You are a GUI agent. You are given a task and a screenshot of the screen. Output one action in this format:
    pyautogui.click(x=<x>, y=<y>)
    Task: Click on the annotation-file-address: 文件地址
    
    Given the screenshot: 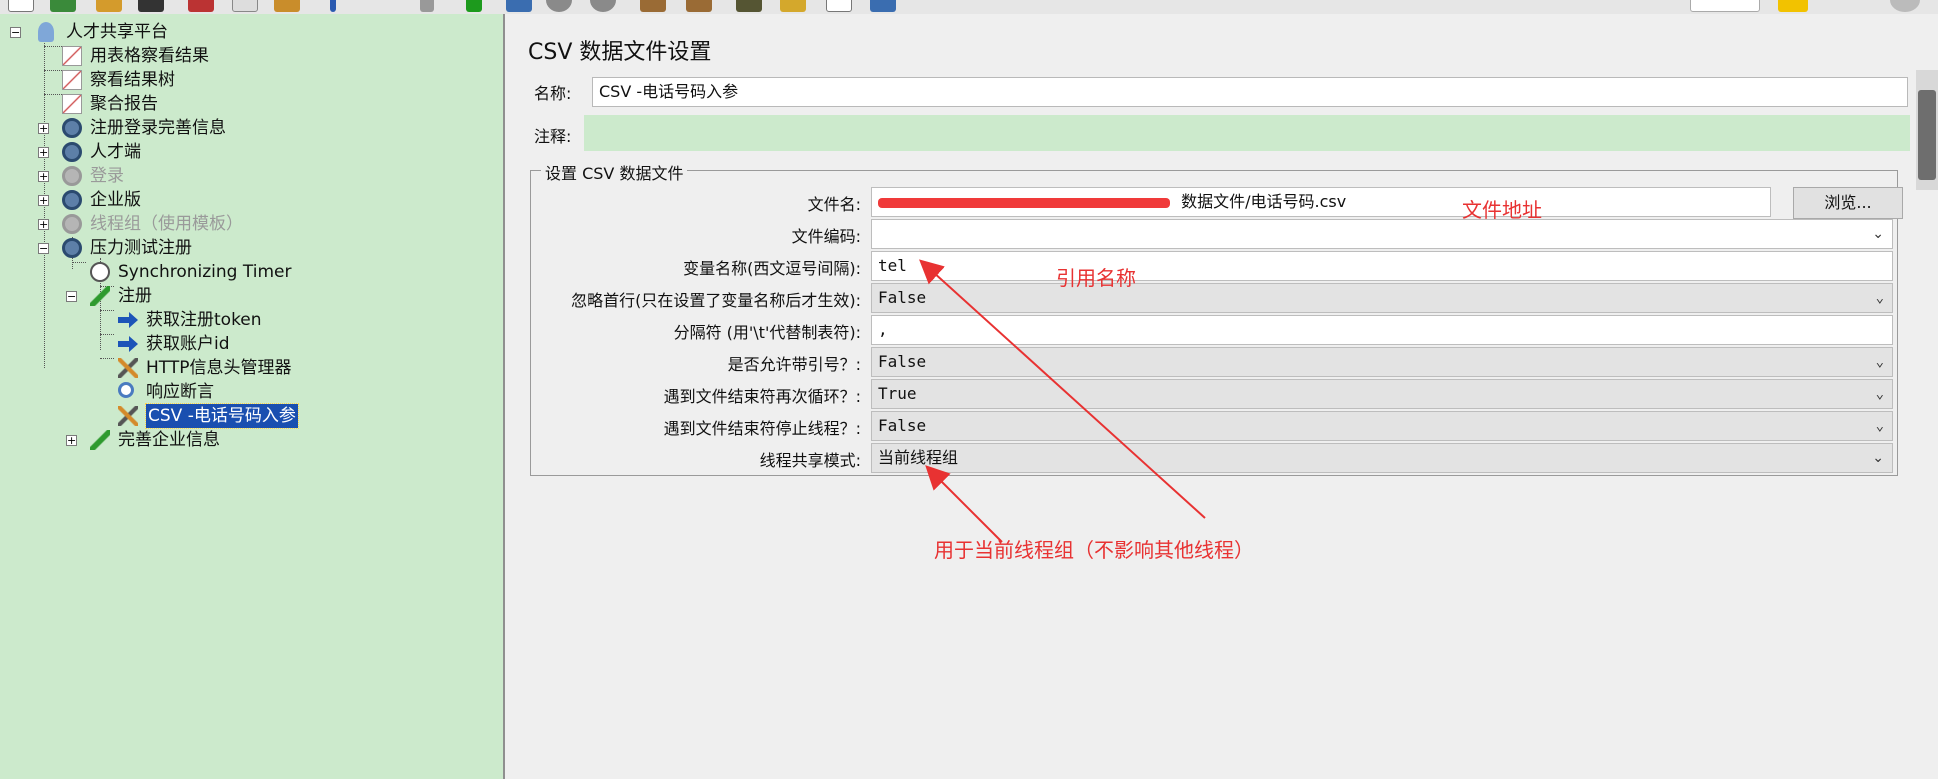 What is the action you would take?
    pyautogui.click(x=1502, y=210)
    